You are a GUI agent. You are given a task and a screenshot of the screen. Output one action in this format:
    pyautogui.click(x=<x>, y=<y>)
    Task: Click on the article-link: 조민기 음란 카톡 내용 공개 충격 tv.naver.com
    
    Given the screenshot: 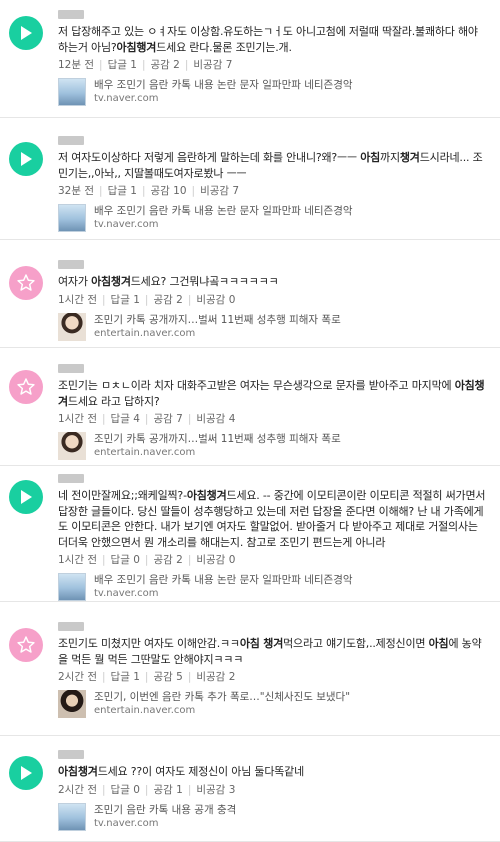 What is the action you would take?
    pyautogui.click(x=274, y=816)
    